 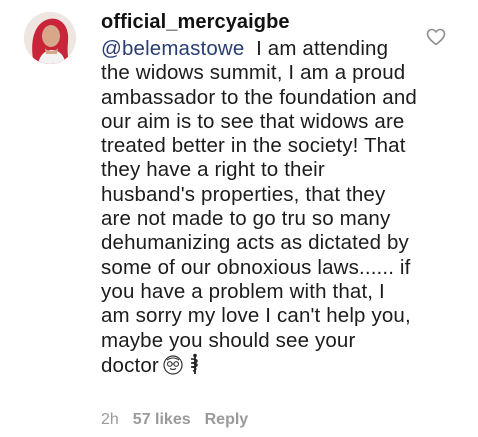 I want to click on nerd-face-emoji, so click(x=173, y=368).